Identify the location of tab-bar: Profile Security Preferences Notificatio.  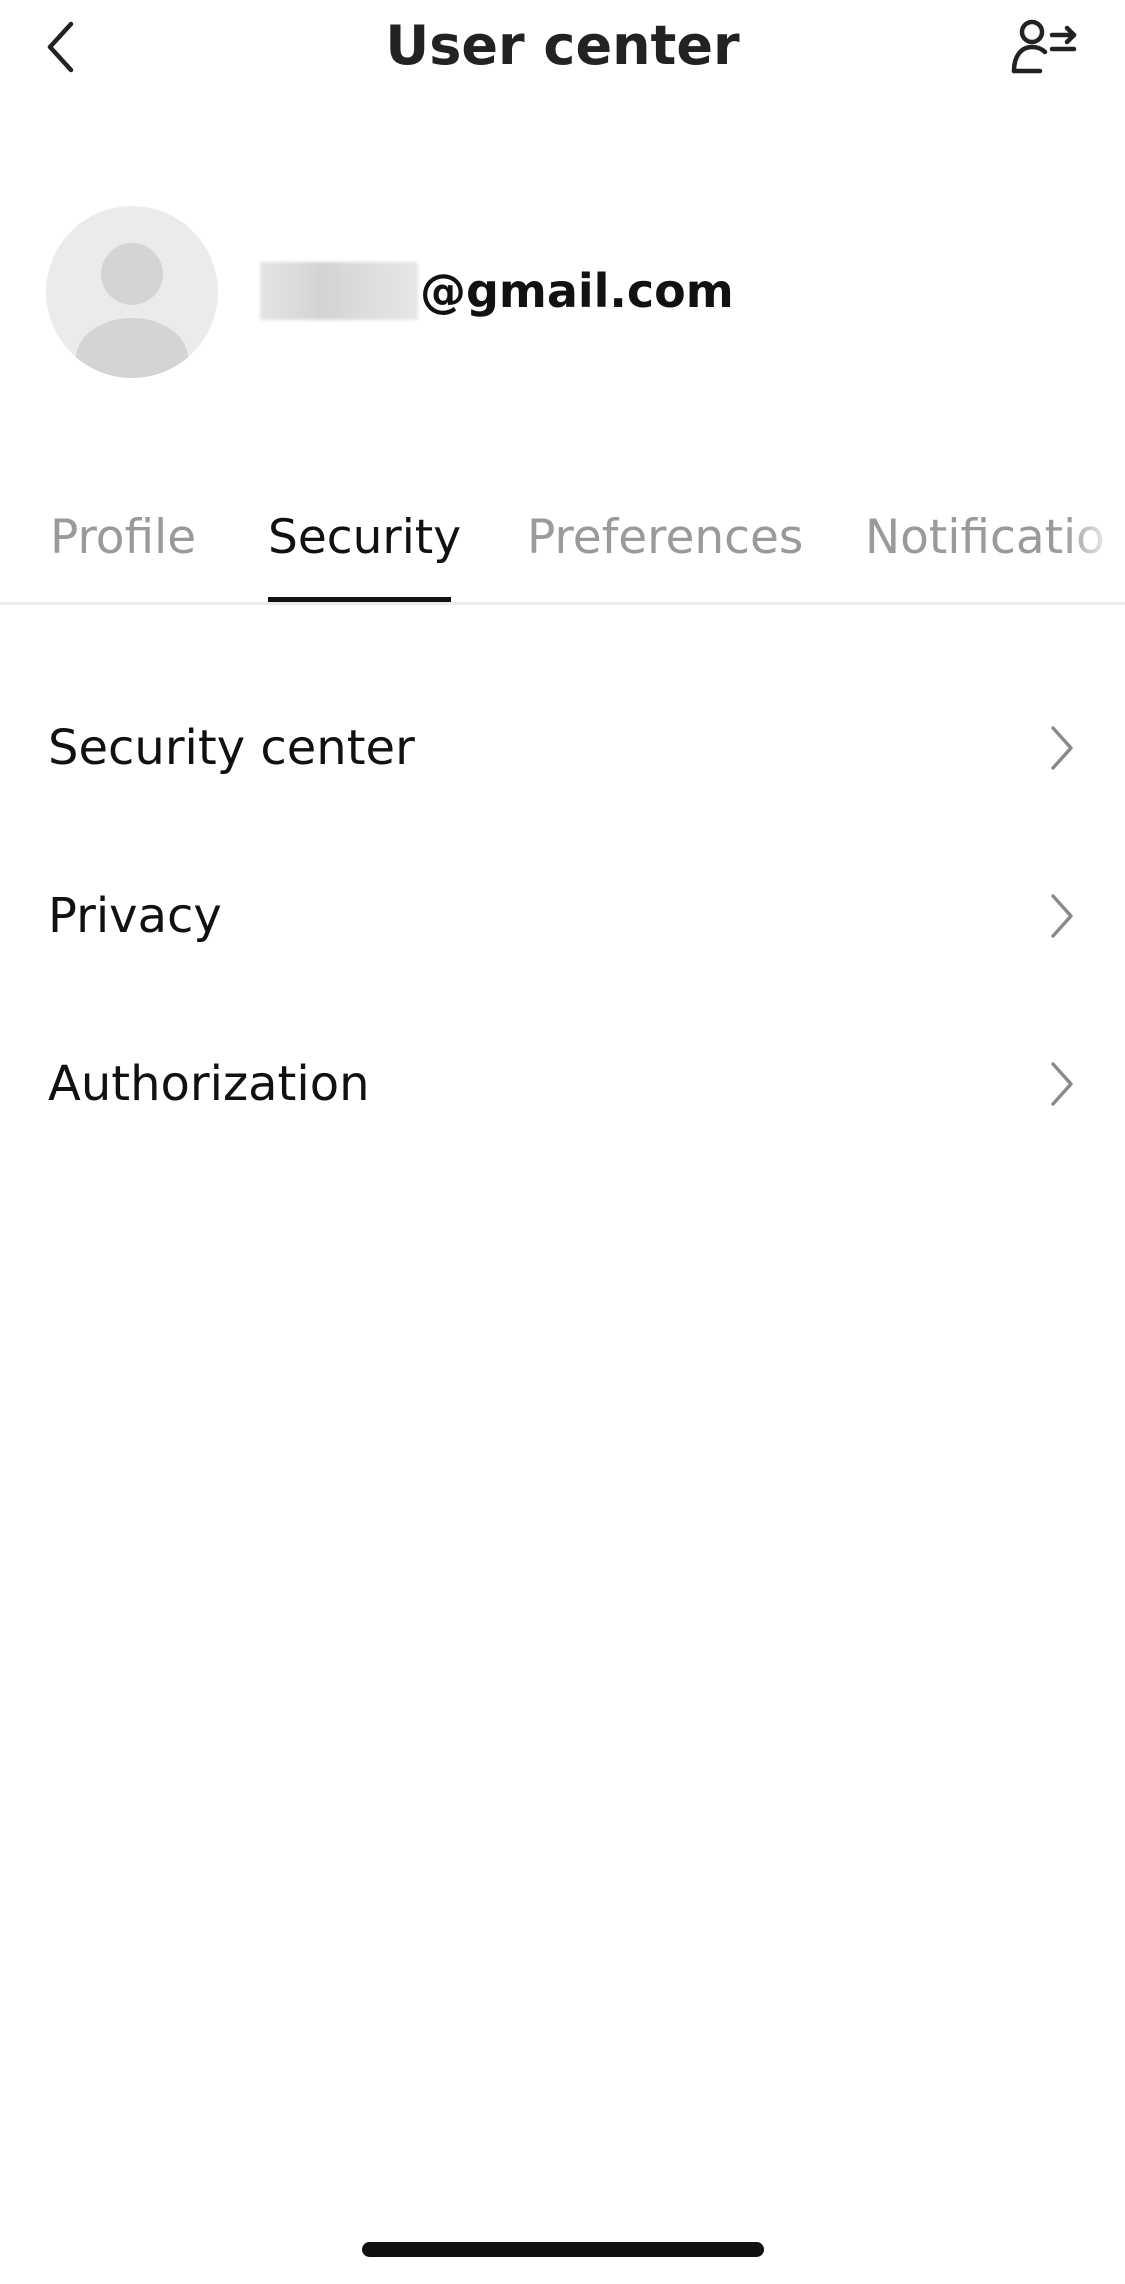
(562, 552).